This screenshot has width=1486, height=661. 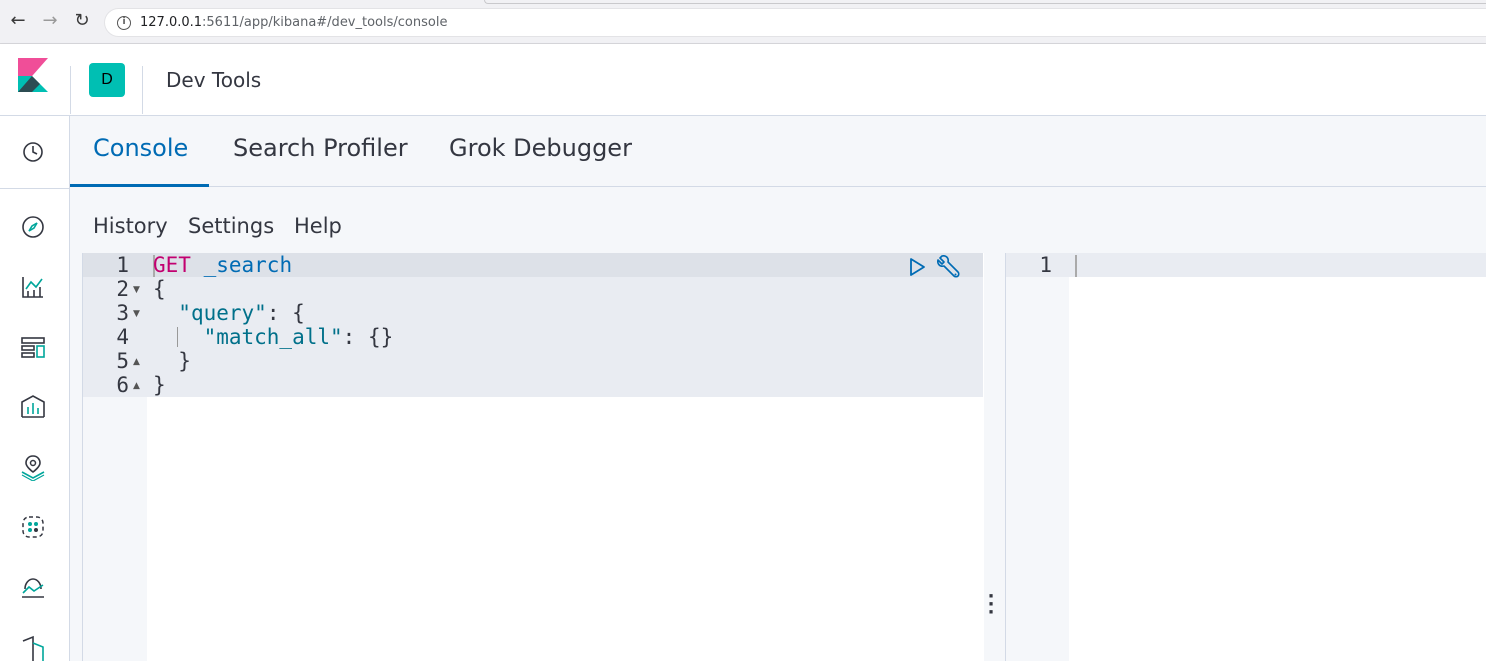 I want to click on code-line-3: "query": {, so click(x=229, y=313).